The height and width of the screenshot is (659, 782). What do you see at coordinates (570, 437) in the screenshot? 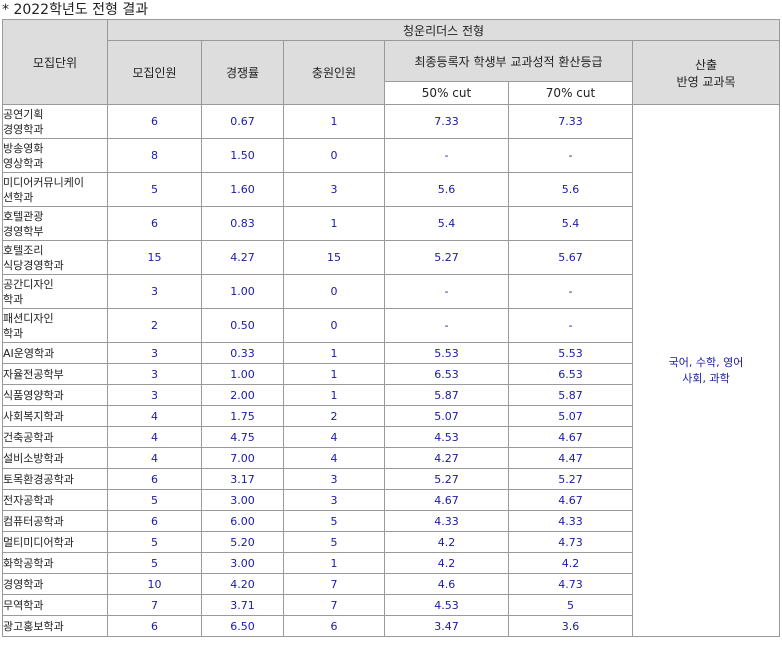
I see `cut70-cell: 4.67` at bounding box center [570, 437].